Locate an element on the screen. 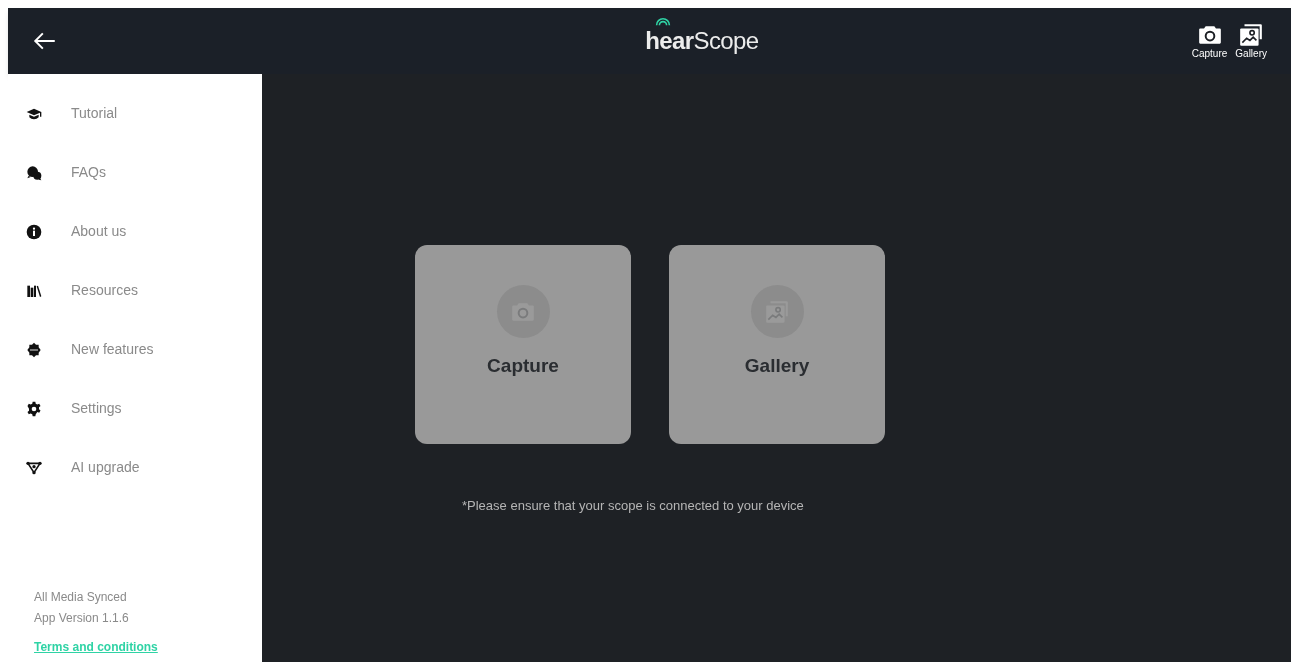 The height and width of the screenshot is (662, 1291). sidebar-item: Resources is located at coordinates (144, 290).